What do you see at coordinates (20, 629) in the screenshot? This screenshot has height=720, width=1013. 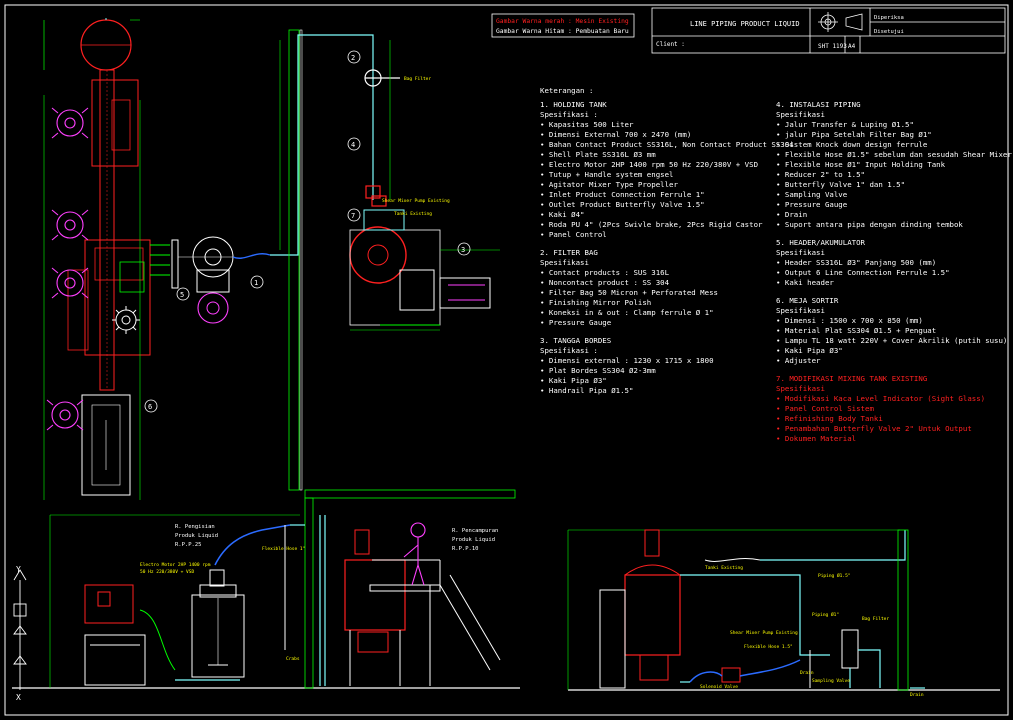 I see `ucs-icon` at bounding box center [20, 629].